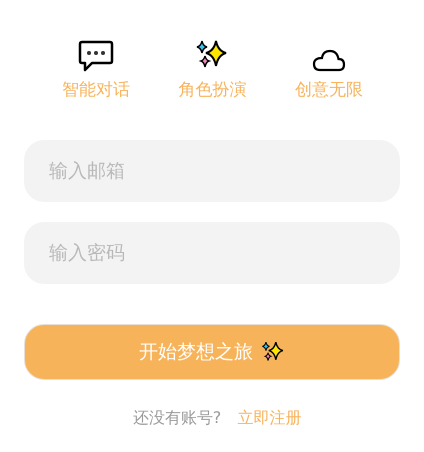 The image size is (424, 452). Describe the element at coordinates (212, 171) in the screenshot. I see `email-field: 输入邮箱` at that location.